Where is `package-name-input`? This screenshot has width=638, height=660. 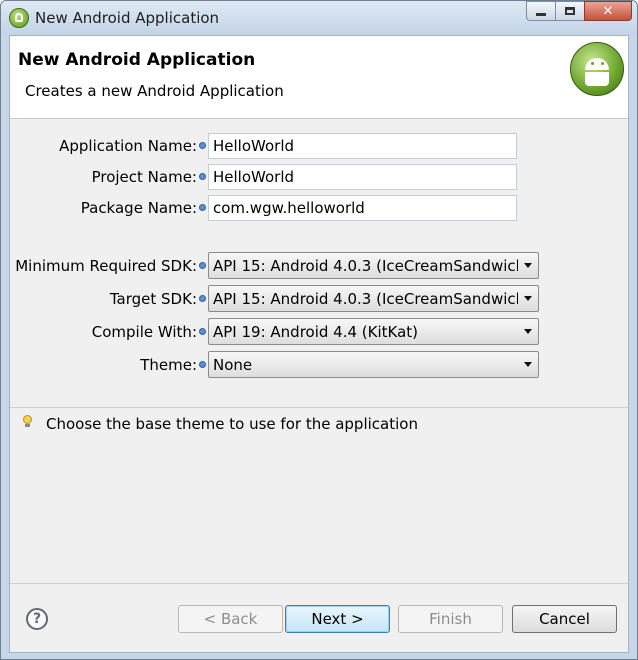
package-name-input is located at coordinates (362, 208).